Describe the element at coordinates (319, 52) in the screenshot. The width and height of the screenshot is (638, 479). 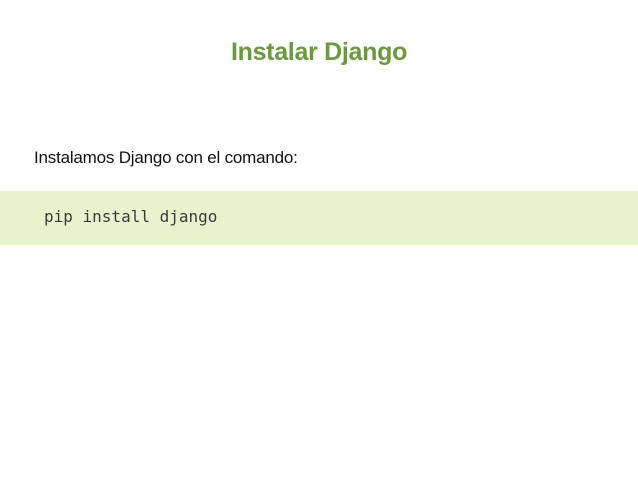
I see `slide-title: Instalar Django` at that location.